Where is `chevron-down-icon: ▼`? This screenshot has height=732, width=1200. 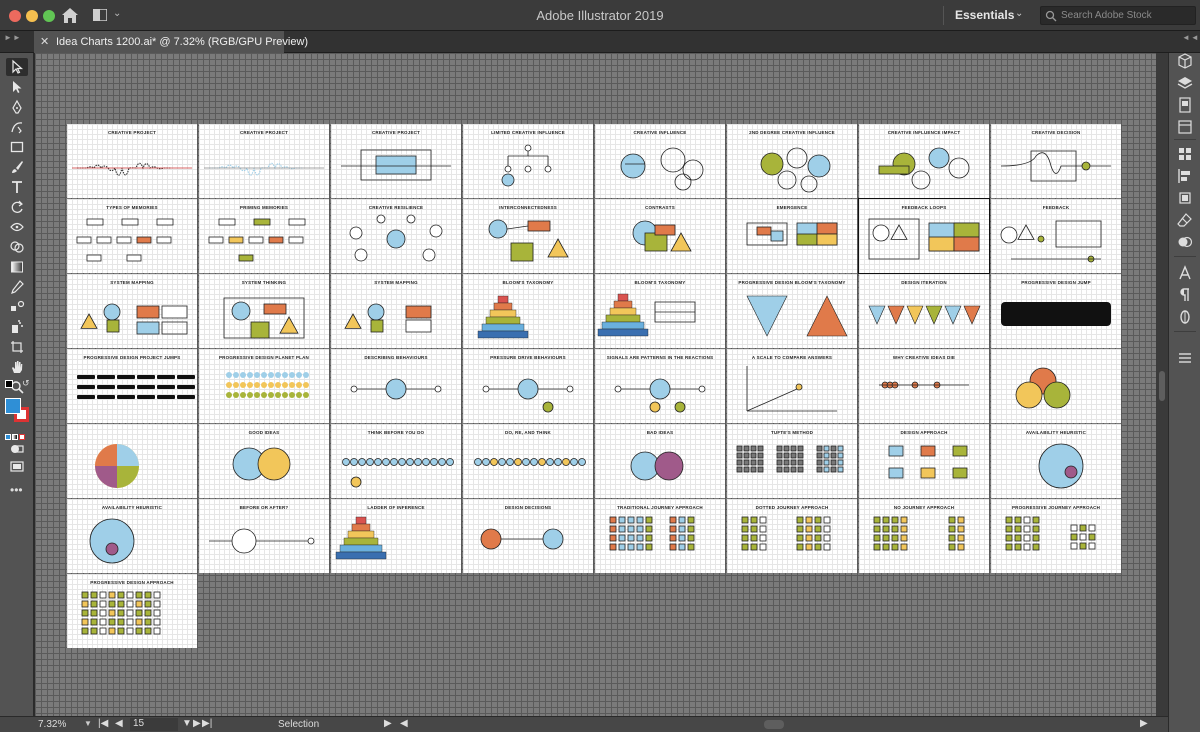
chevron-down-icon: ▼ is located at coordinates (88, 723).